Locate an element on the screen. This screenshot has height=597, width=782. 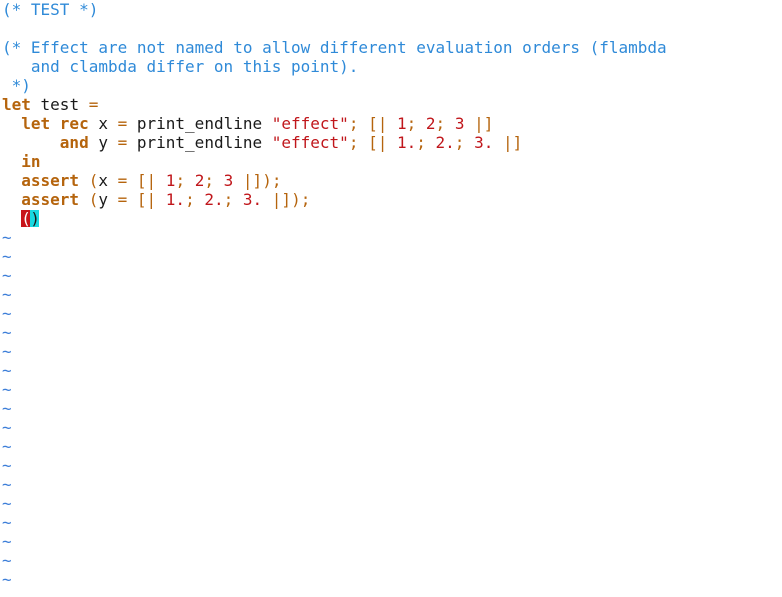
keyword-token: and is located at coordinates (74, 142).